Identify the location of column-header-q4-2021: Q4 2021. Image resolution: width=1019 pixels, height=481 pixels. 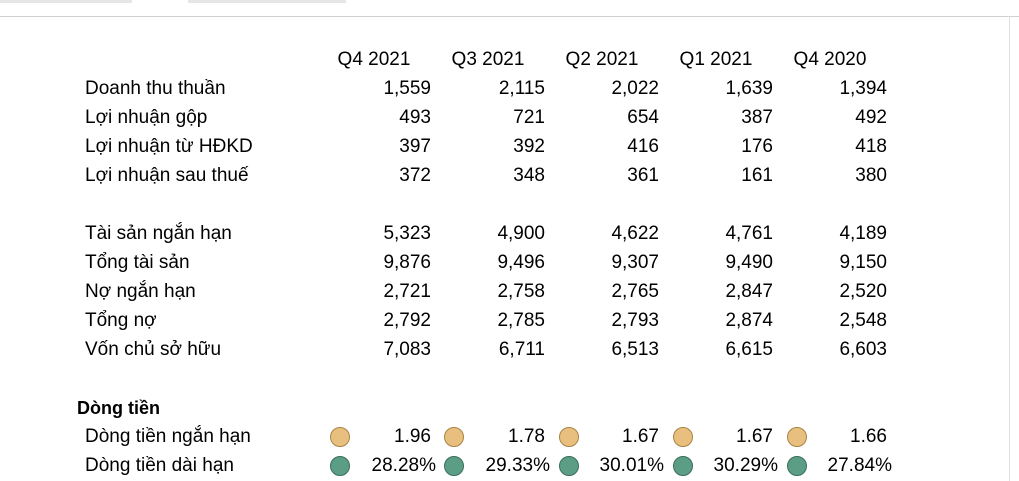
(374, 59).